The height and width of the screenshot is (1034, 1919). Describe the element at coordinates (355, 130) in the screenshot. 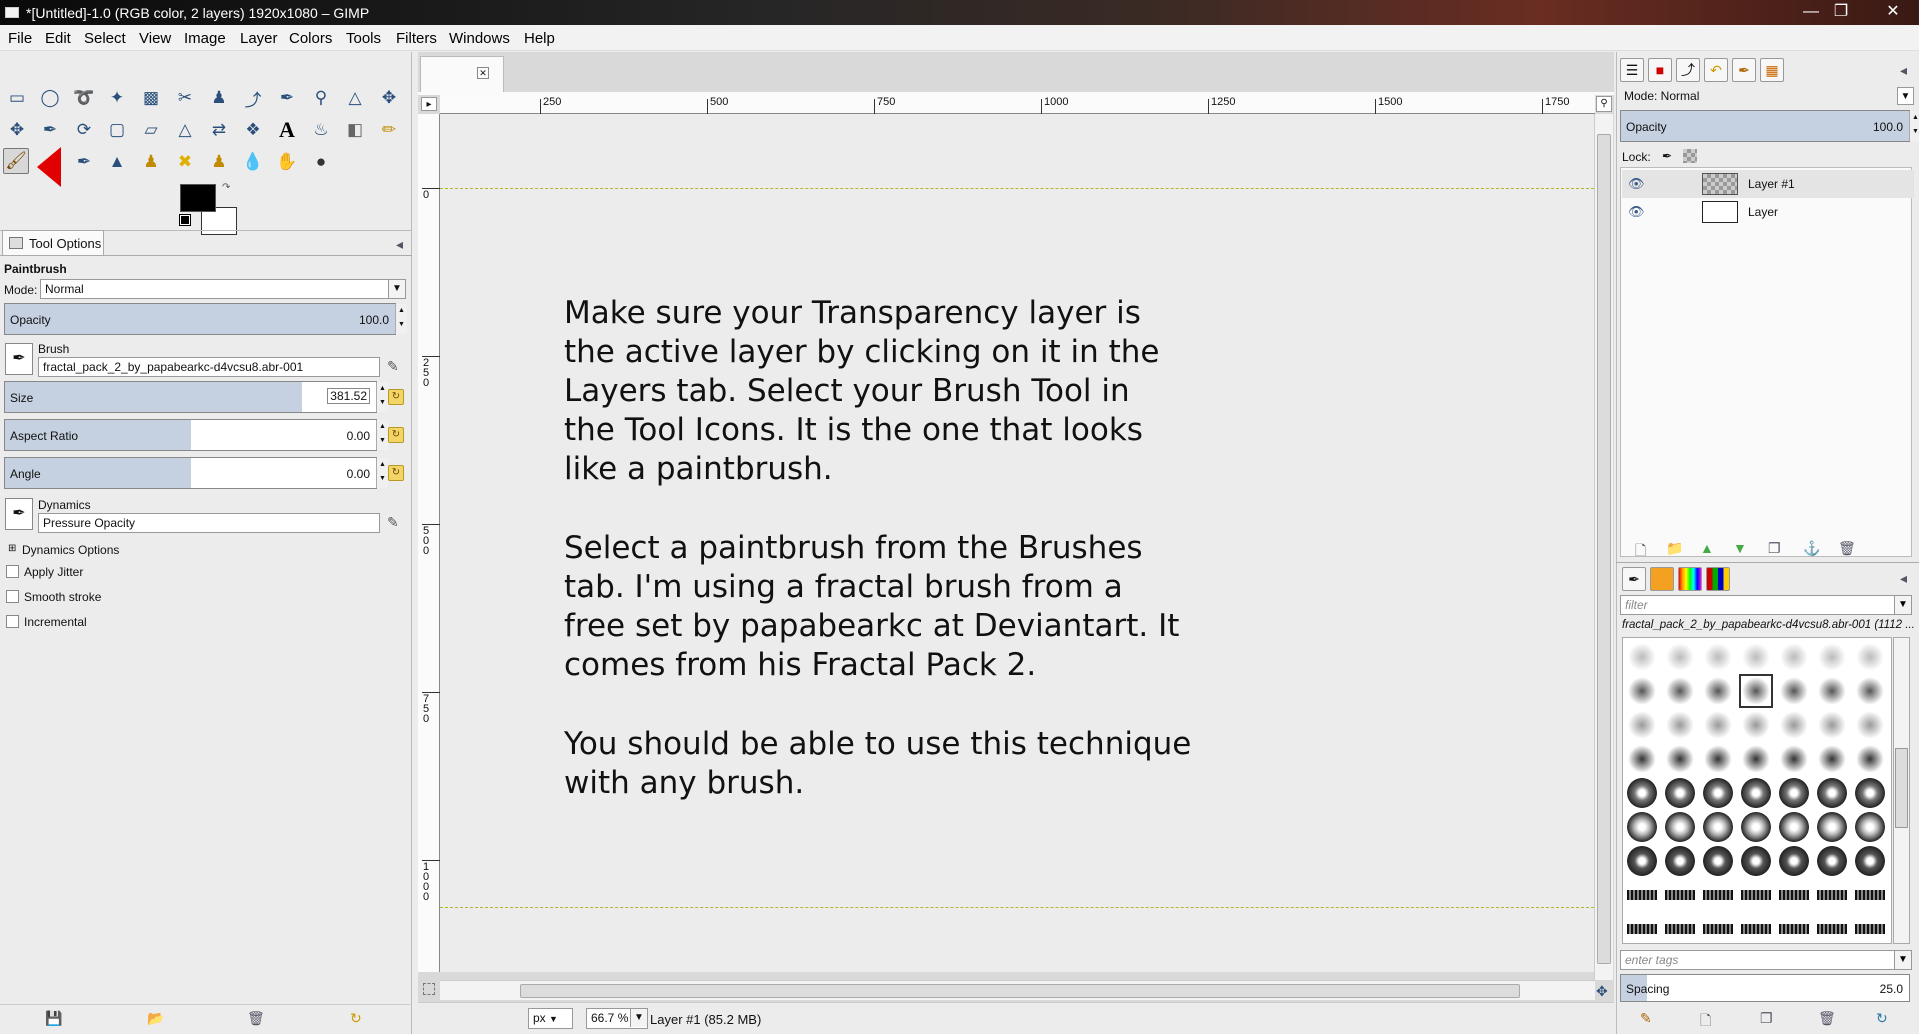

I see `blend-icon: ◧` at that location.